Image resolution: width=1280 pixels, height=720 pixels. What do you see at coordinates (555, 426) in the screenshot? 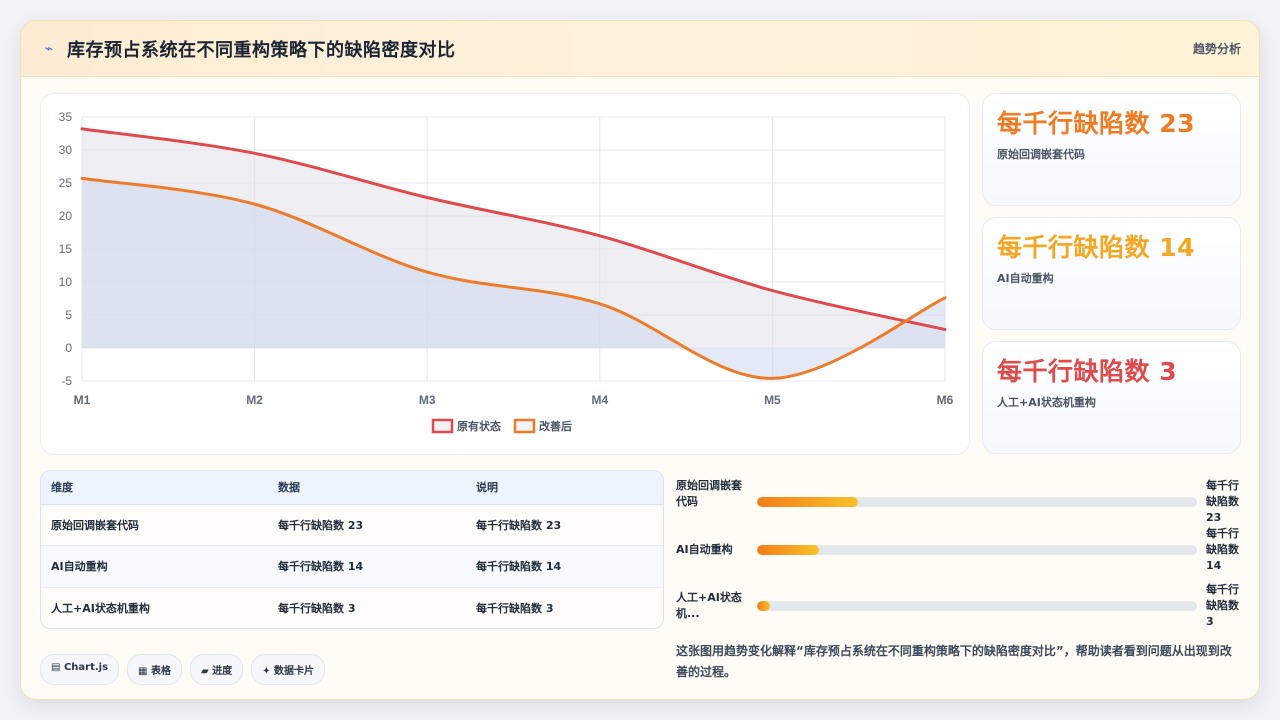
I see `legend-label: 改善后` at bounding box center [555, 426].